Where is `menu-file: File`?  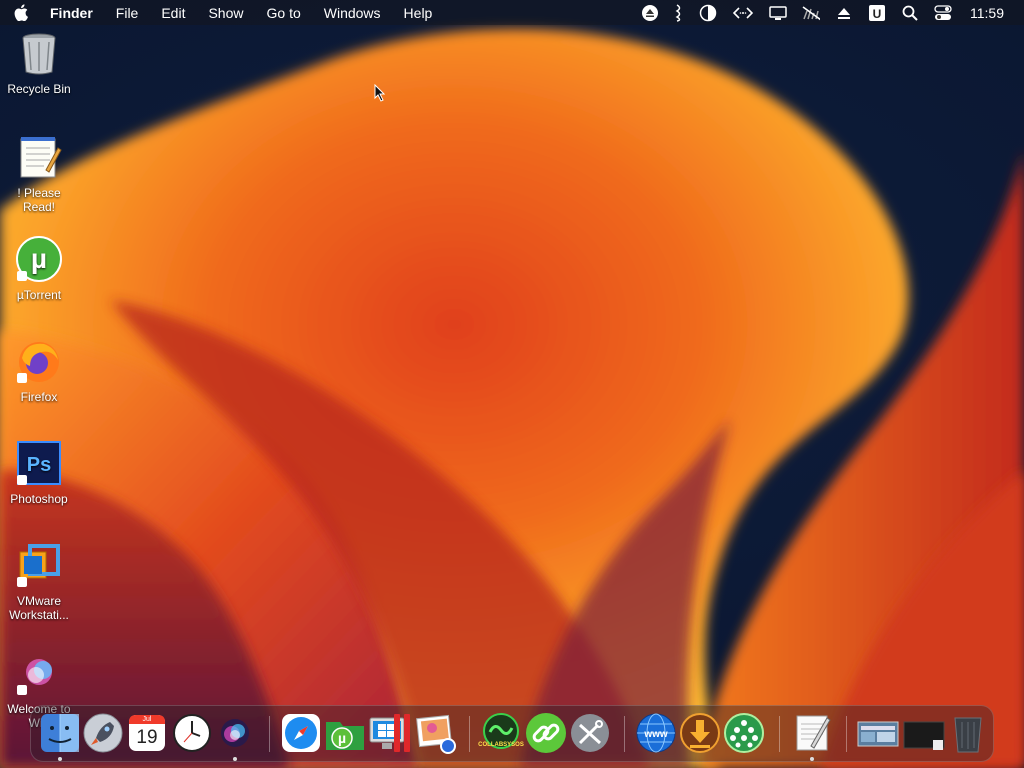 menu-file: File is located at coordinates (127, 13).